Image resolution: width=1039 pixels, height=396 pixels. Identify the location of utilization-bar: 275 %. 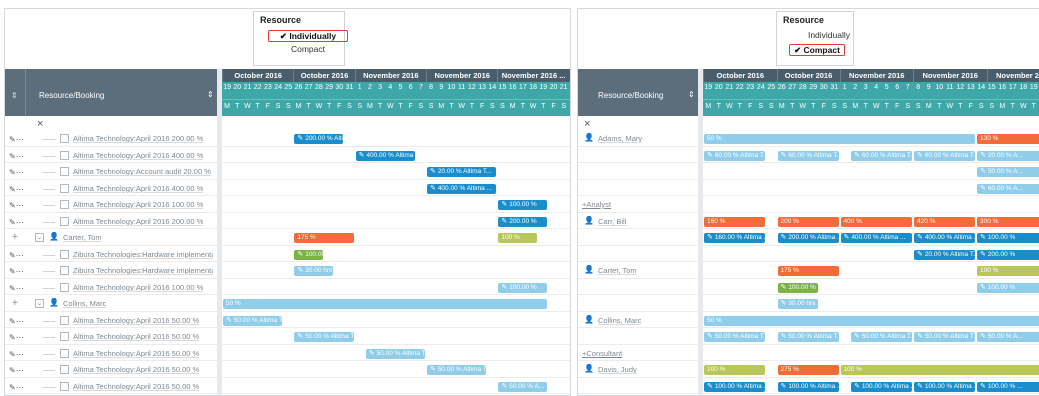
(808, 370).